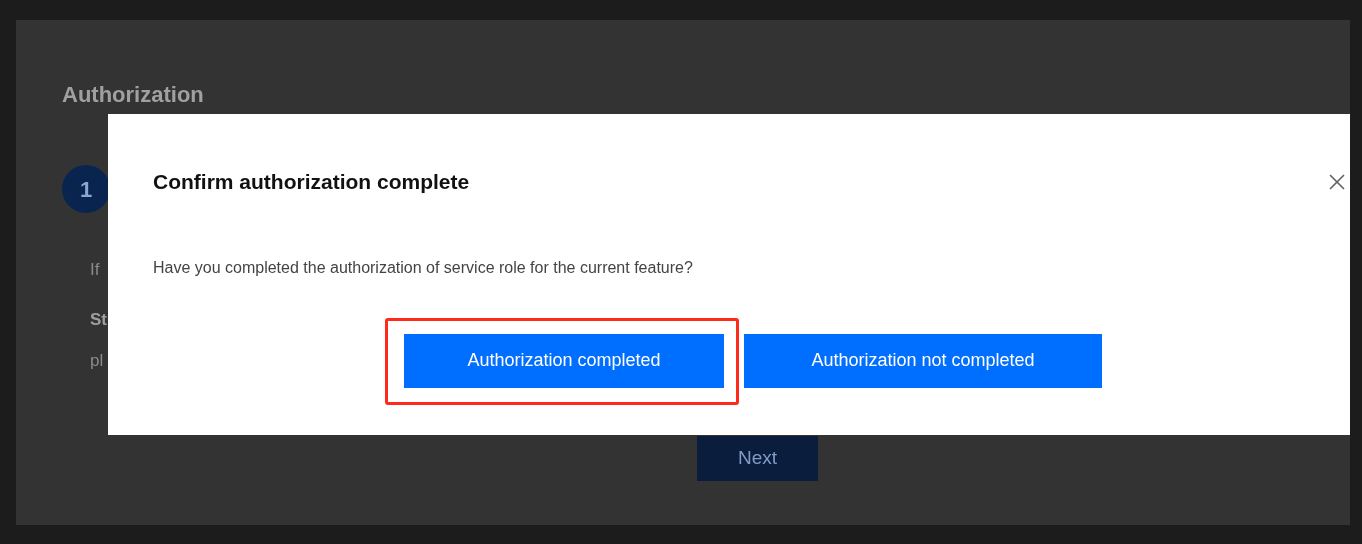 The width and height of the screenshot is (1362, 544). I want to click on body-text: pl, so click(97, 361).